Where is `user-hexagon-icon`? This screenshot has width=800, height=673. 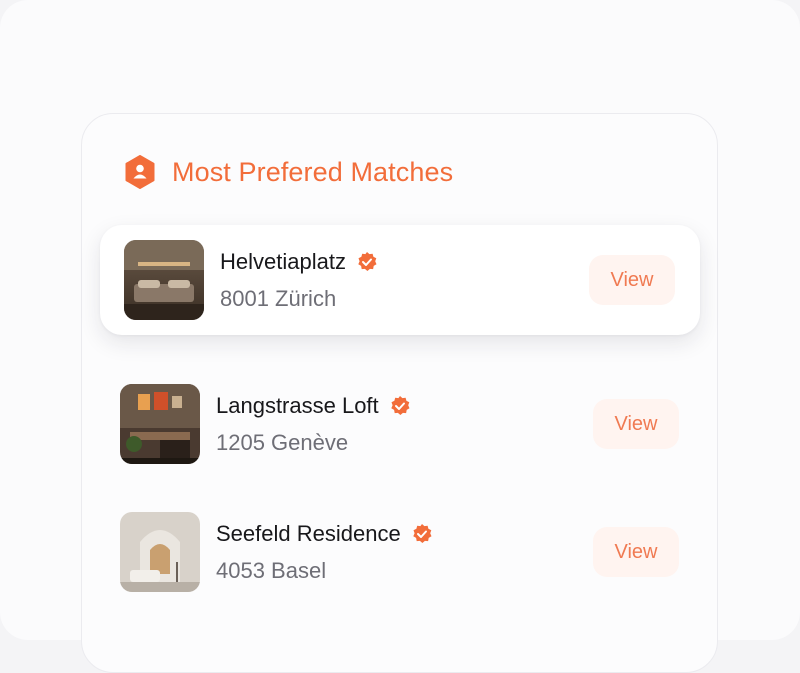 user-hexagon-icon is located at coordinates (140, 172).